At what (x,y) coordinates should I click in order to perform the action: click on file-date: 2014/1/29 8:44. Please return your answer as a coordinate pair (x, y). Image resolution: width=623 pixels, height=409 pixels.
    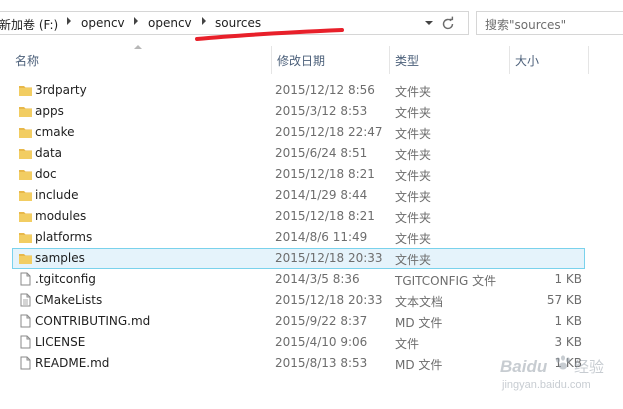
    Looking at the image, I should click on (321, 195).